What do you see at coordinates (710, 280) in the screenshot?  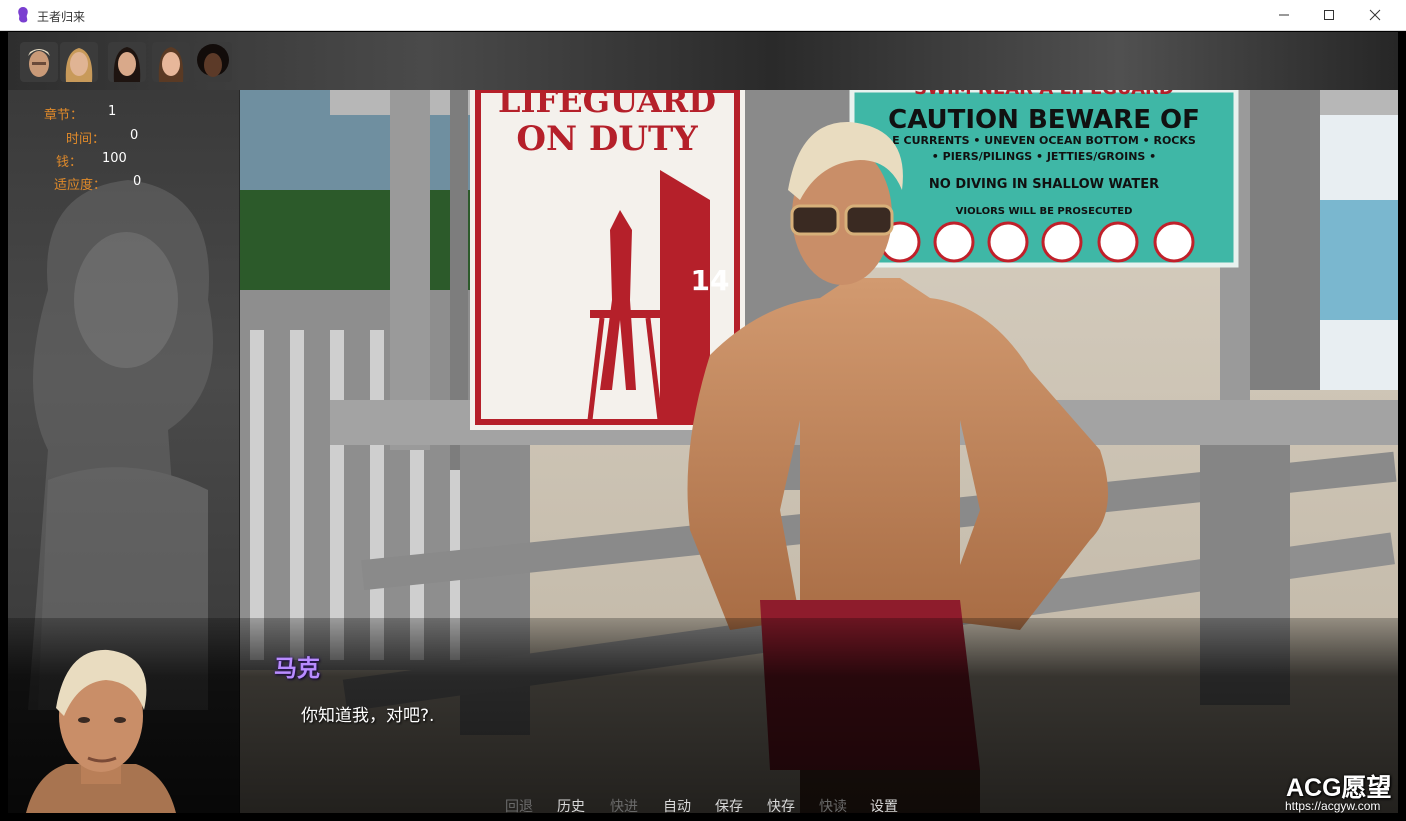 I see `svg-text: 14` at bounding box center [710, 280].